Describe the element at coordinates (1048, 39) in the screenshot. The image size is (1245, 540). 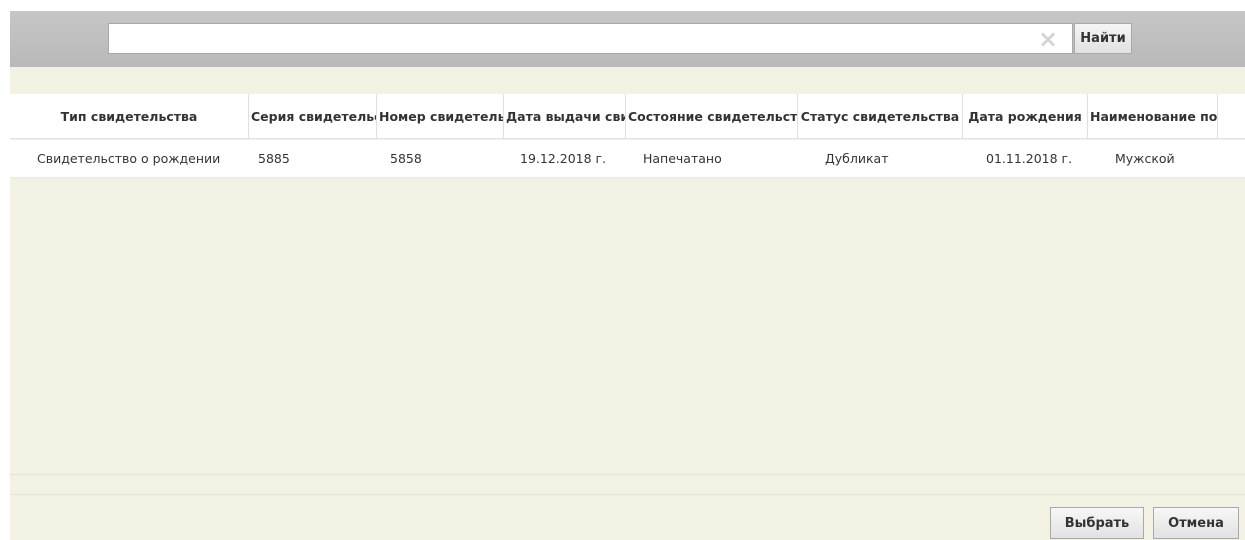
I see `clear-icon: ×` at that location.